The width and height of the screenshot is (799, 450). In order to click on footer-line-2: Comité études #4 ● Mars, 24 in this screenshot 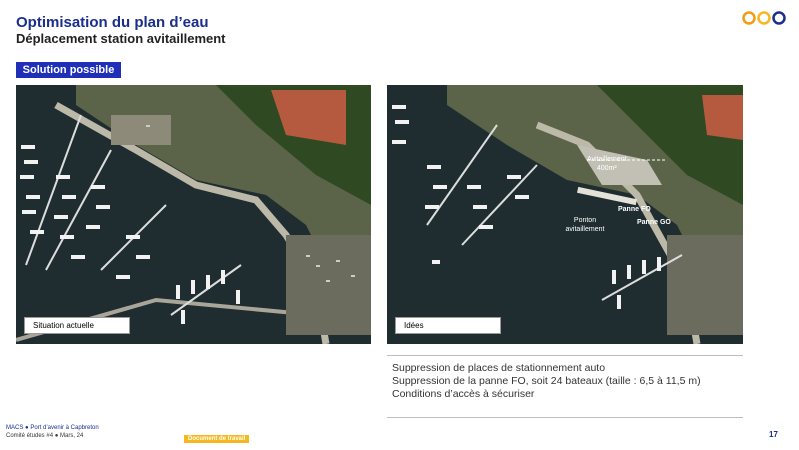, I will do `click(45, 436)`.